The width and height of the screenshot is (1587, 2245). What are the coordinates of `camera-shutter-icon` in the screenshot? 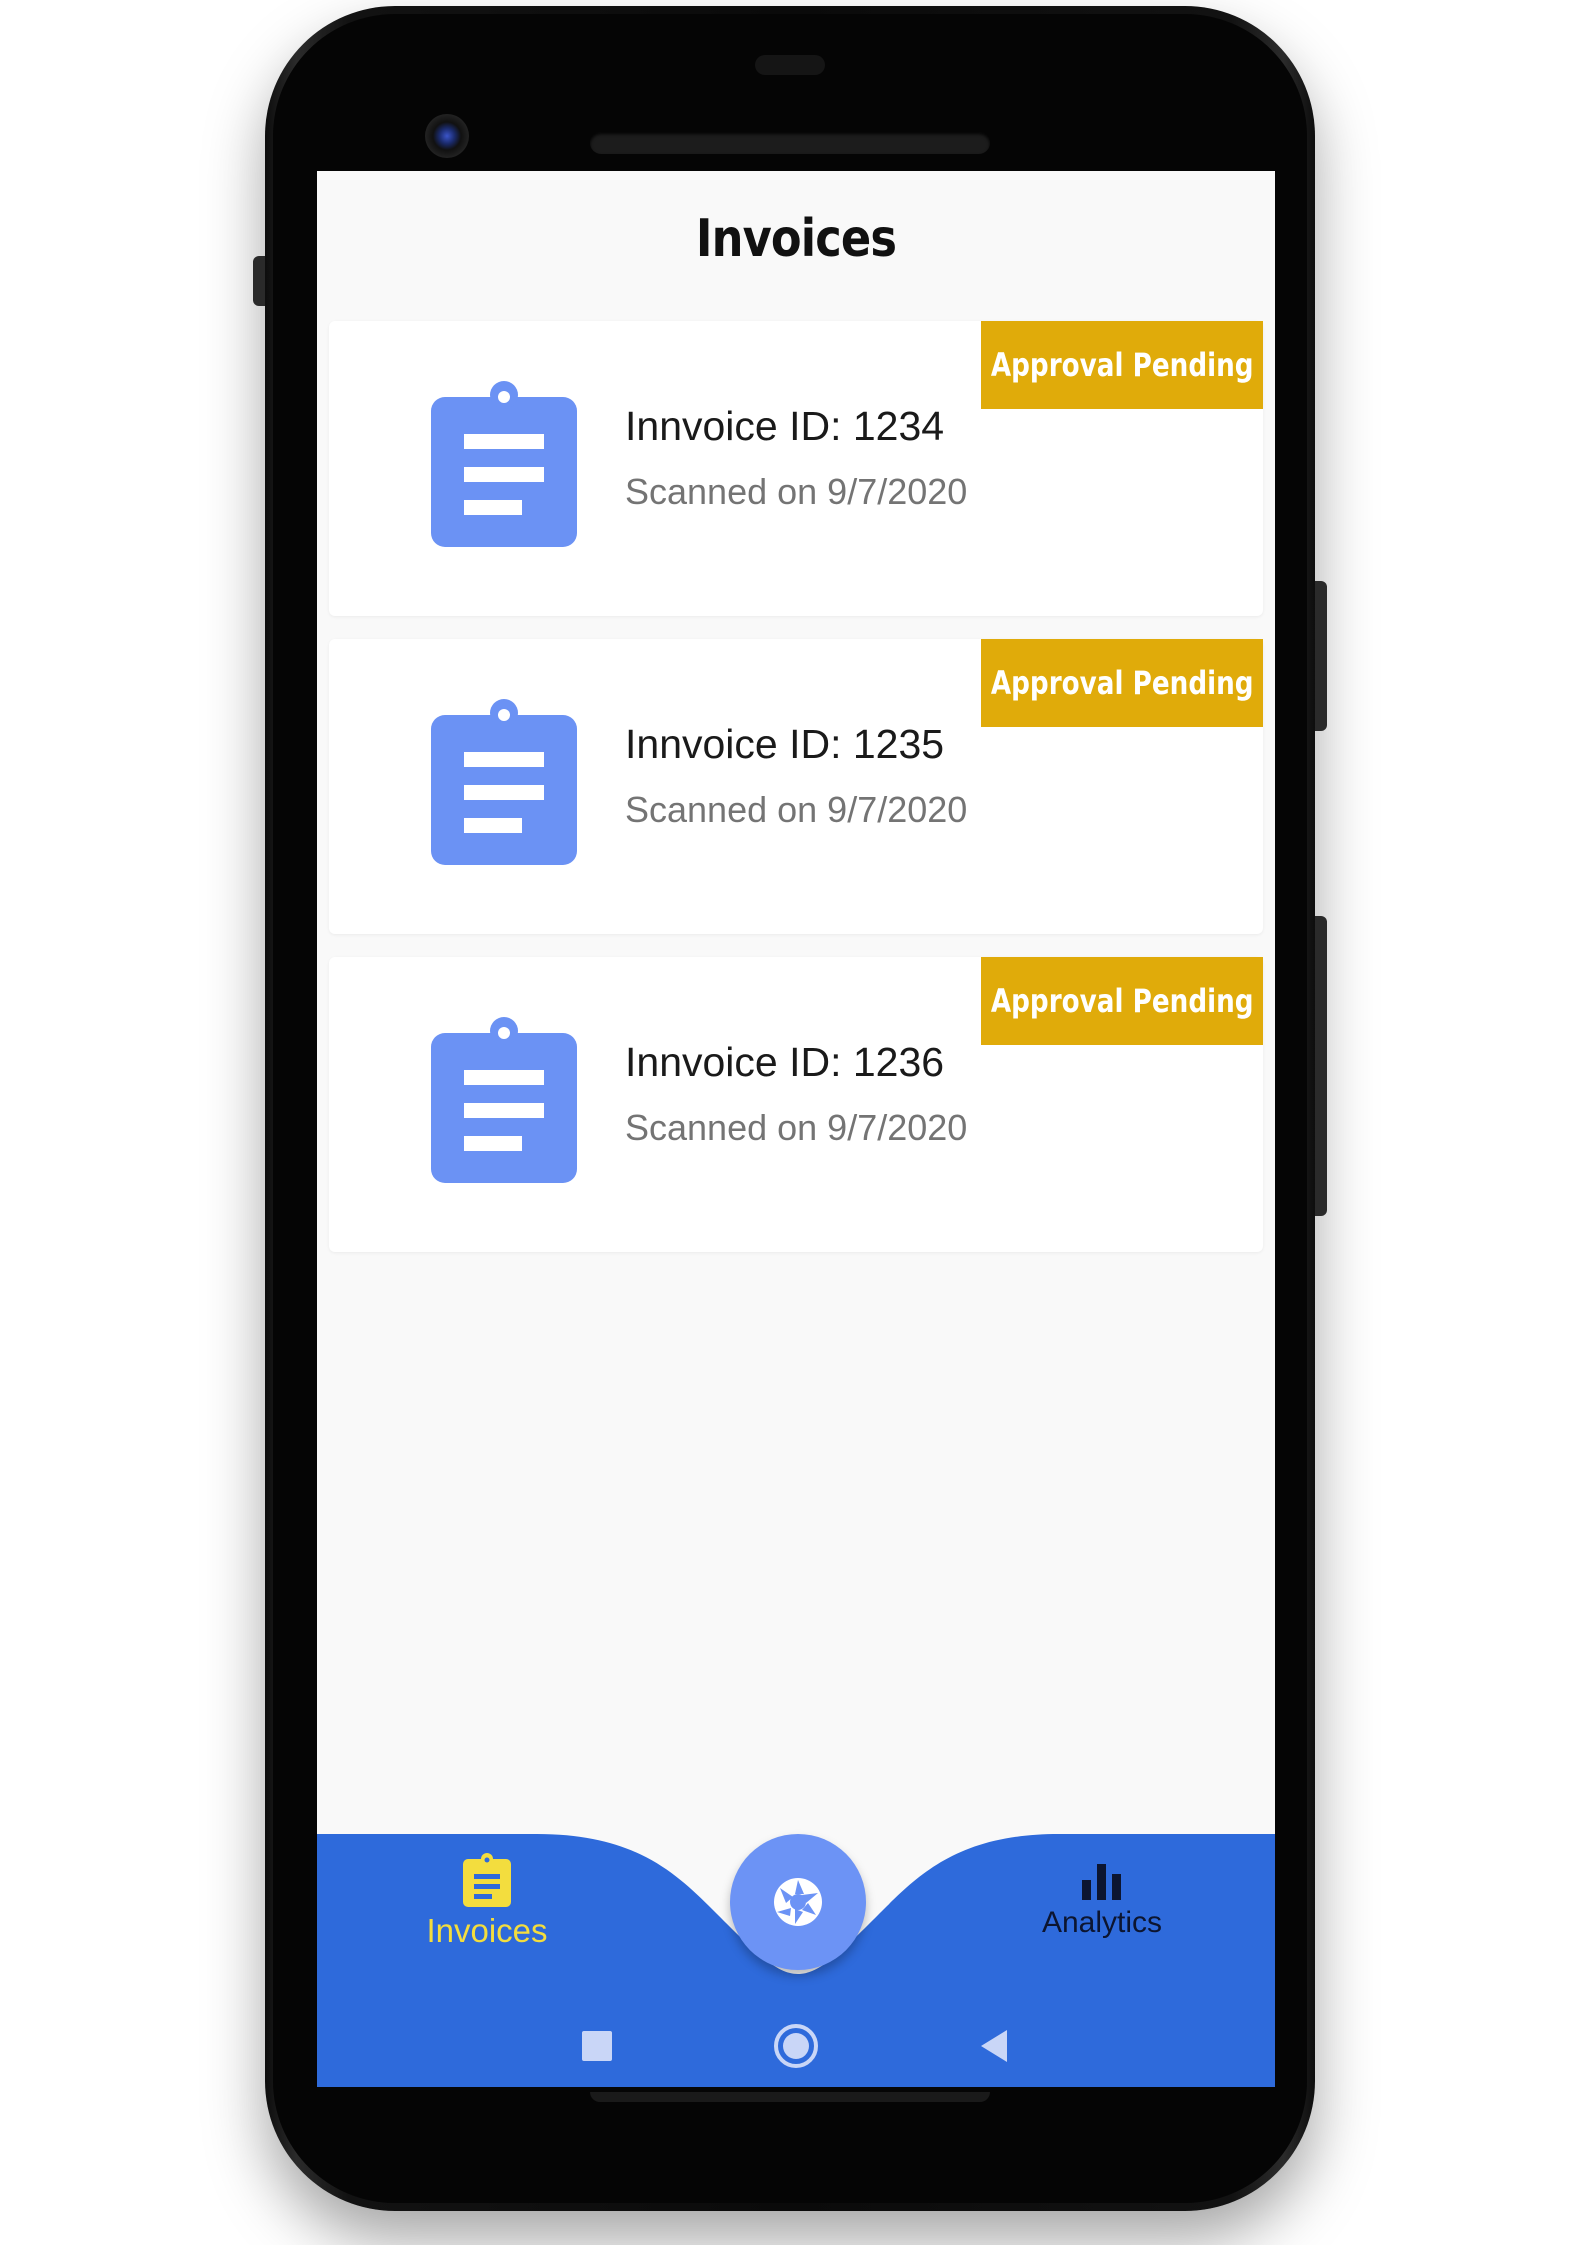 It's located at (798, 1902).